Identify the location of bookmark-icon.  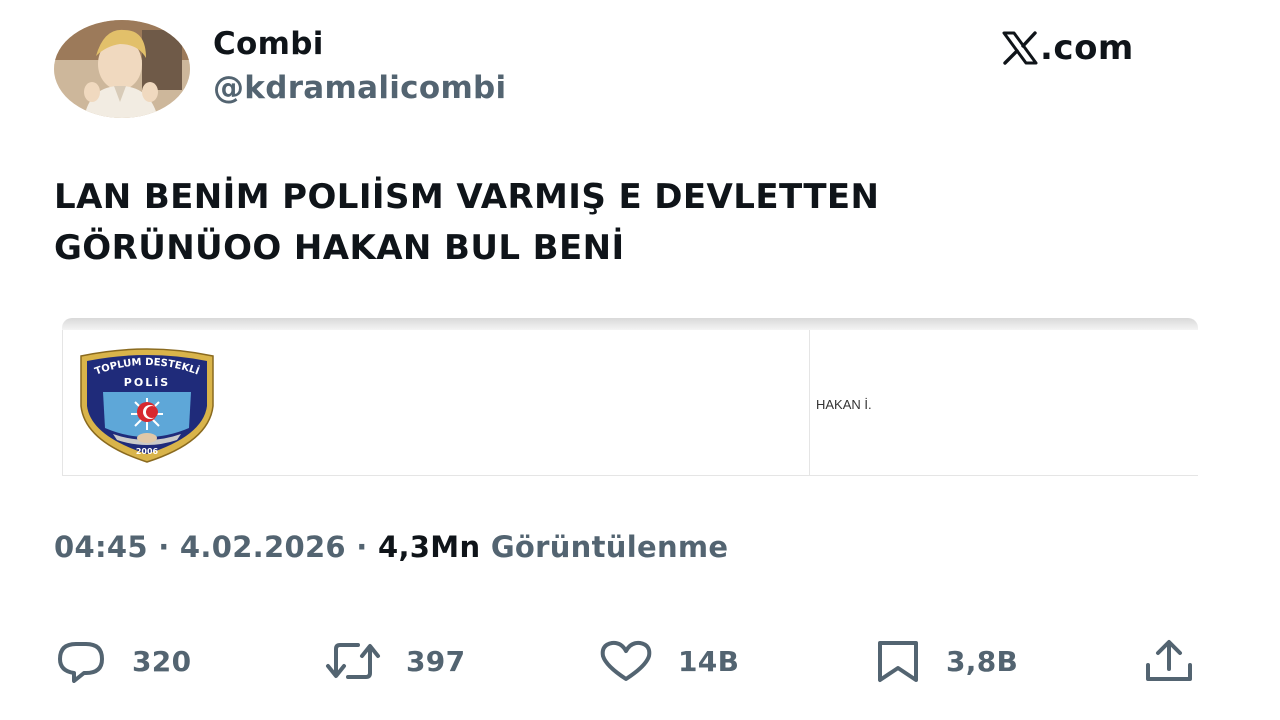
(898, 661).